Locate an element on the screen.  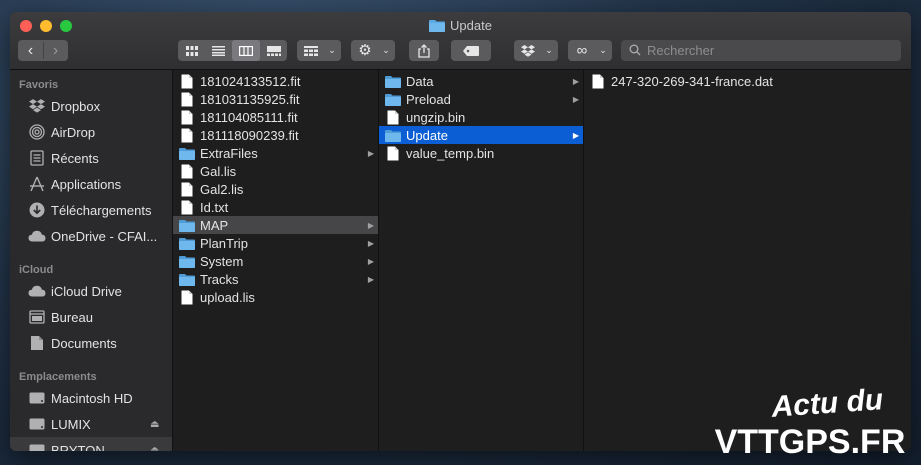
sidebar-item-macintosh-hd: Macintosh HD is located at coordinates (91, 398).